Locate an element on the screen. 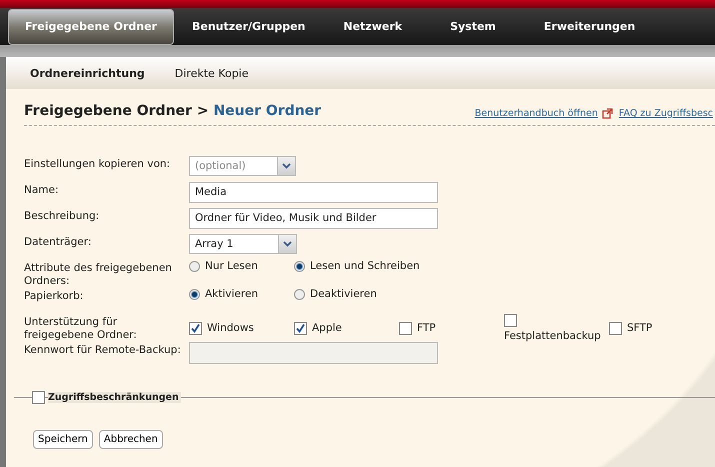 The image size is (715, 467). option-label: FTP is located at coordinates (426, 328).